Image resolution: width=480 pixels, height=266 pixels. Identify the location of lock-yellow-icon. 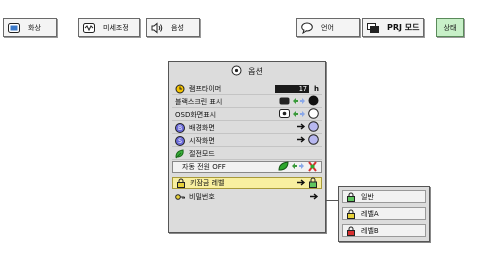
(351, 214).